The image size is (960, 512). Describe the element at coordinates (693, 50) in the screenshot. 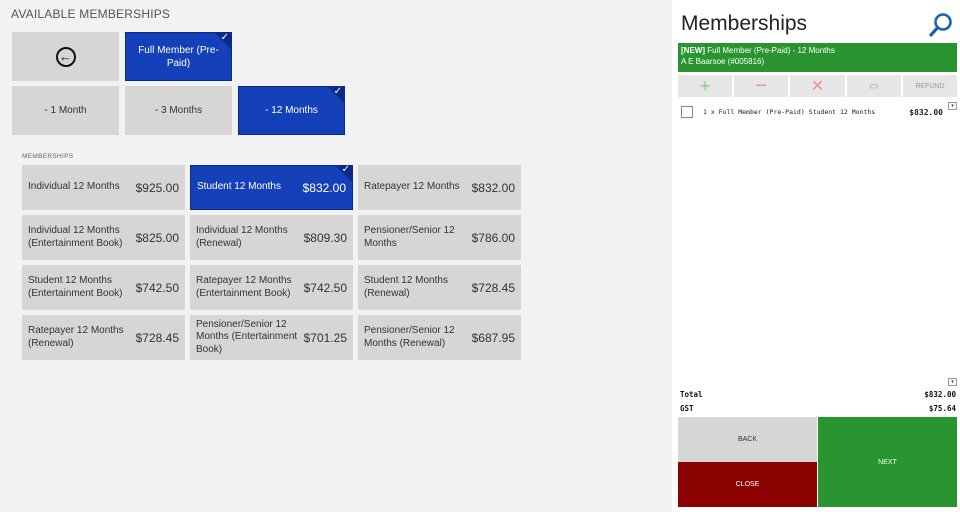

I see `new-tag: [NEW]` at that location.